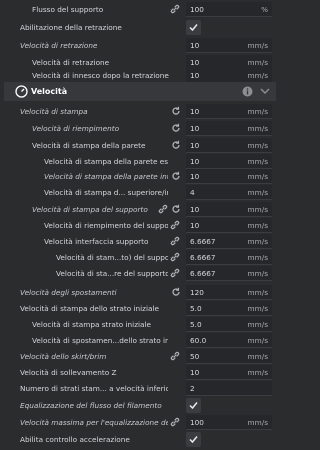  I want to click on setting-label: Velocità di stampa della parete, so click(89, 145).